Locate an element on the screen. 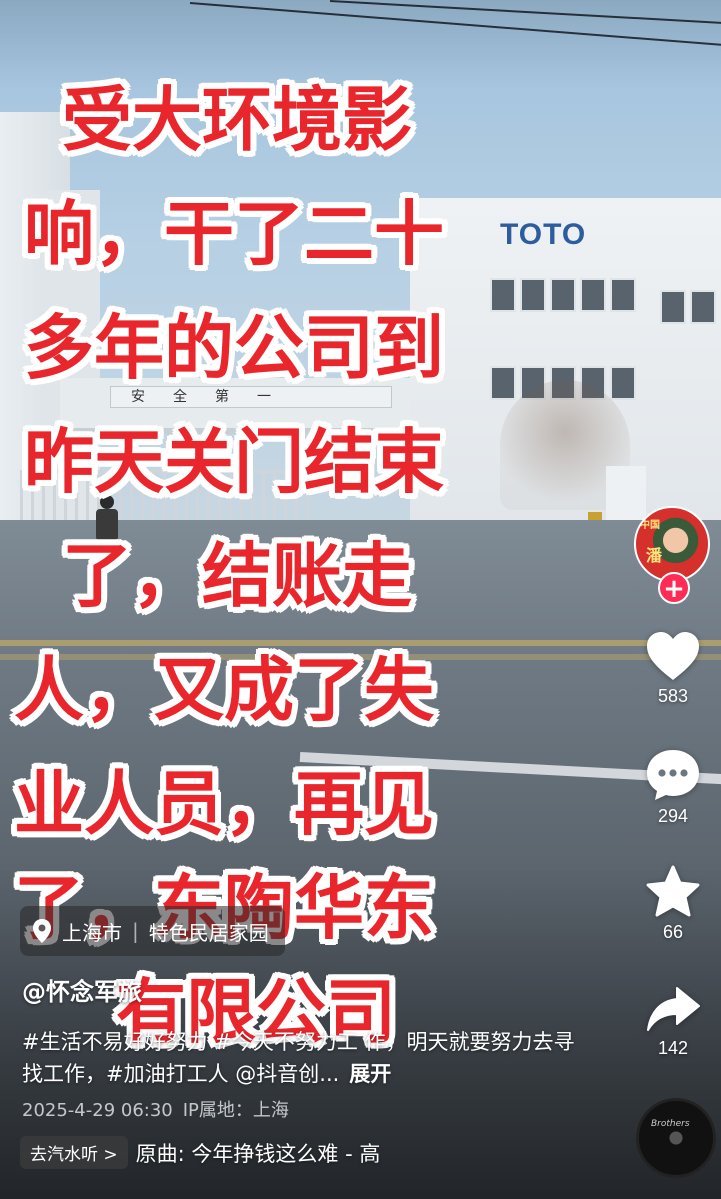 This screenshot has height=1199, width=721. like-count: 583 is located at coordinates (673, 696).